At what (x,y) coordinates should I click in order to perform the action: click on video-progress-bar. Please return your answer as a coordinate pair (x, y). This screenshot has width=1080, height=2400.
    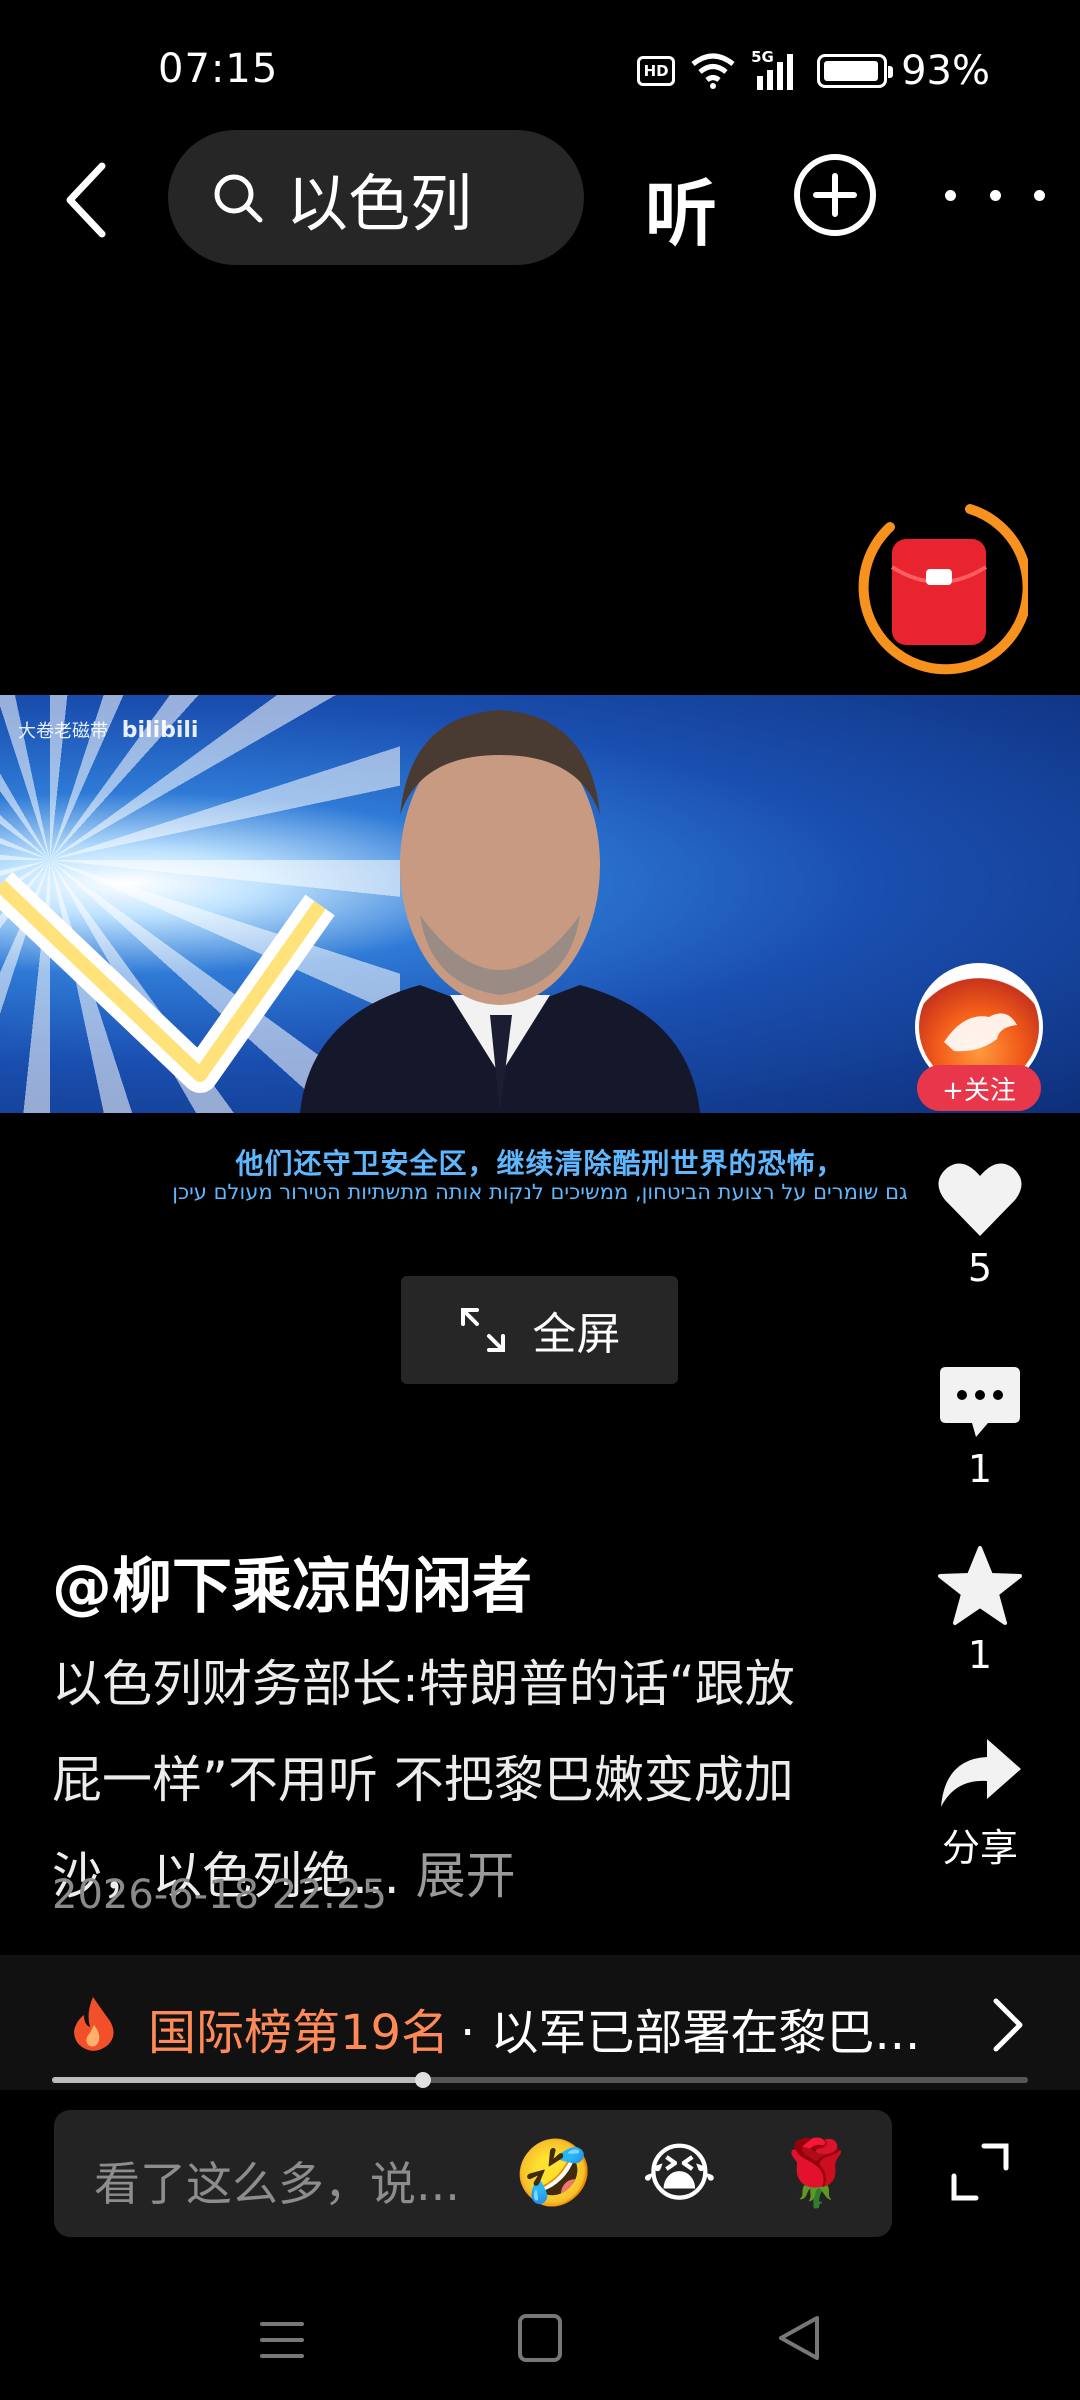
    Looking at the image, I should click on (540, 2080).